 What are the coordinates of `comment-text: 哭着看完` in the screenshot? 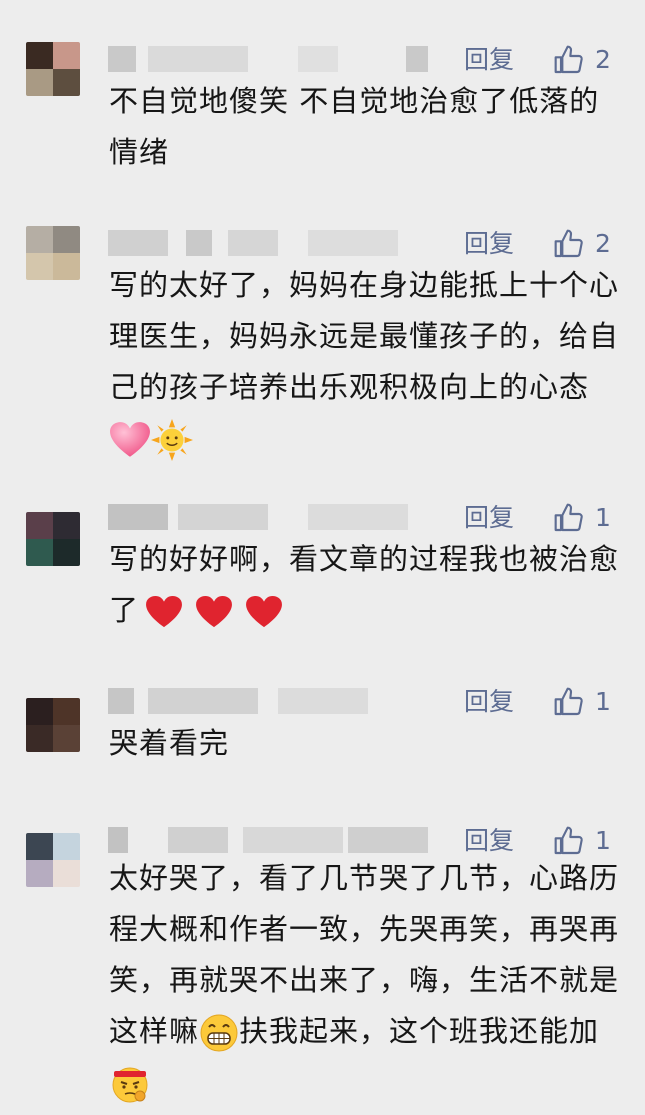 It's located at (364, 743).